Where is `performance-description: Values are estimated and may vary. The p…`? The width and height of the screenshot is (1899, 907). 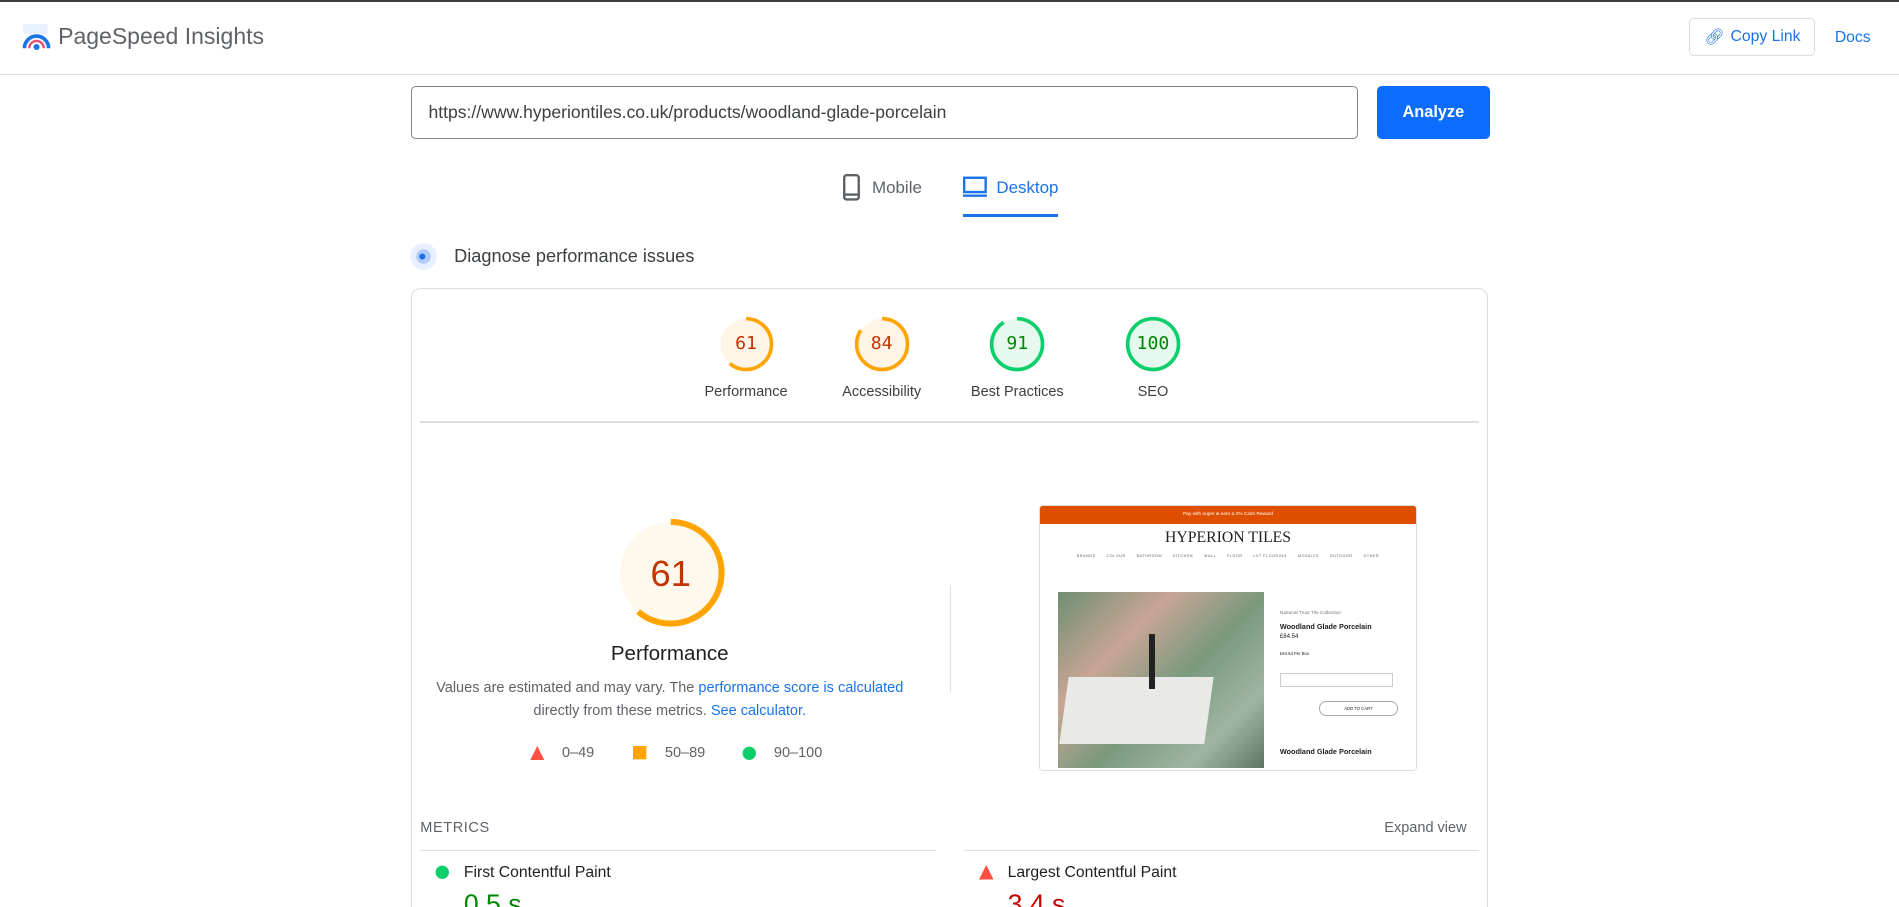 performance-description: Values are estimated and may vary. The p… is located at coordinates (670, 700).